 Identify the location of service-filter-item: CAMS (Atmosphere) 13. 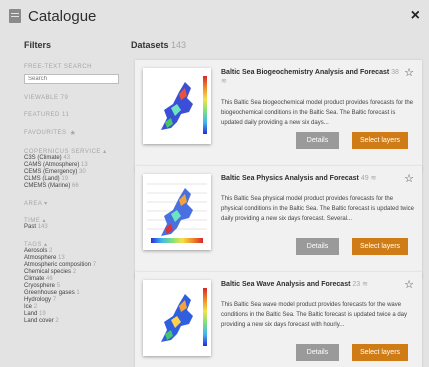
(76, 165).